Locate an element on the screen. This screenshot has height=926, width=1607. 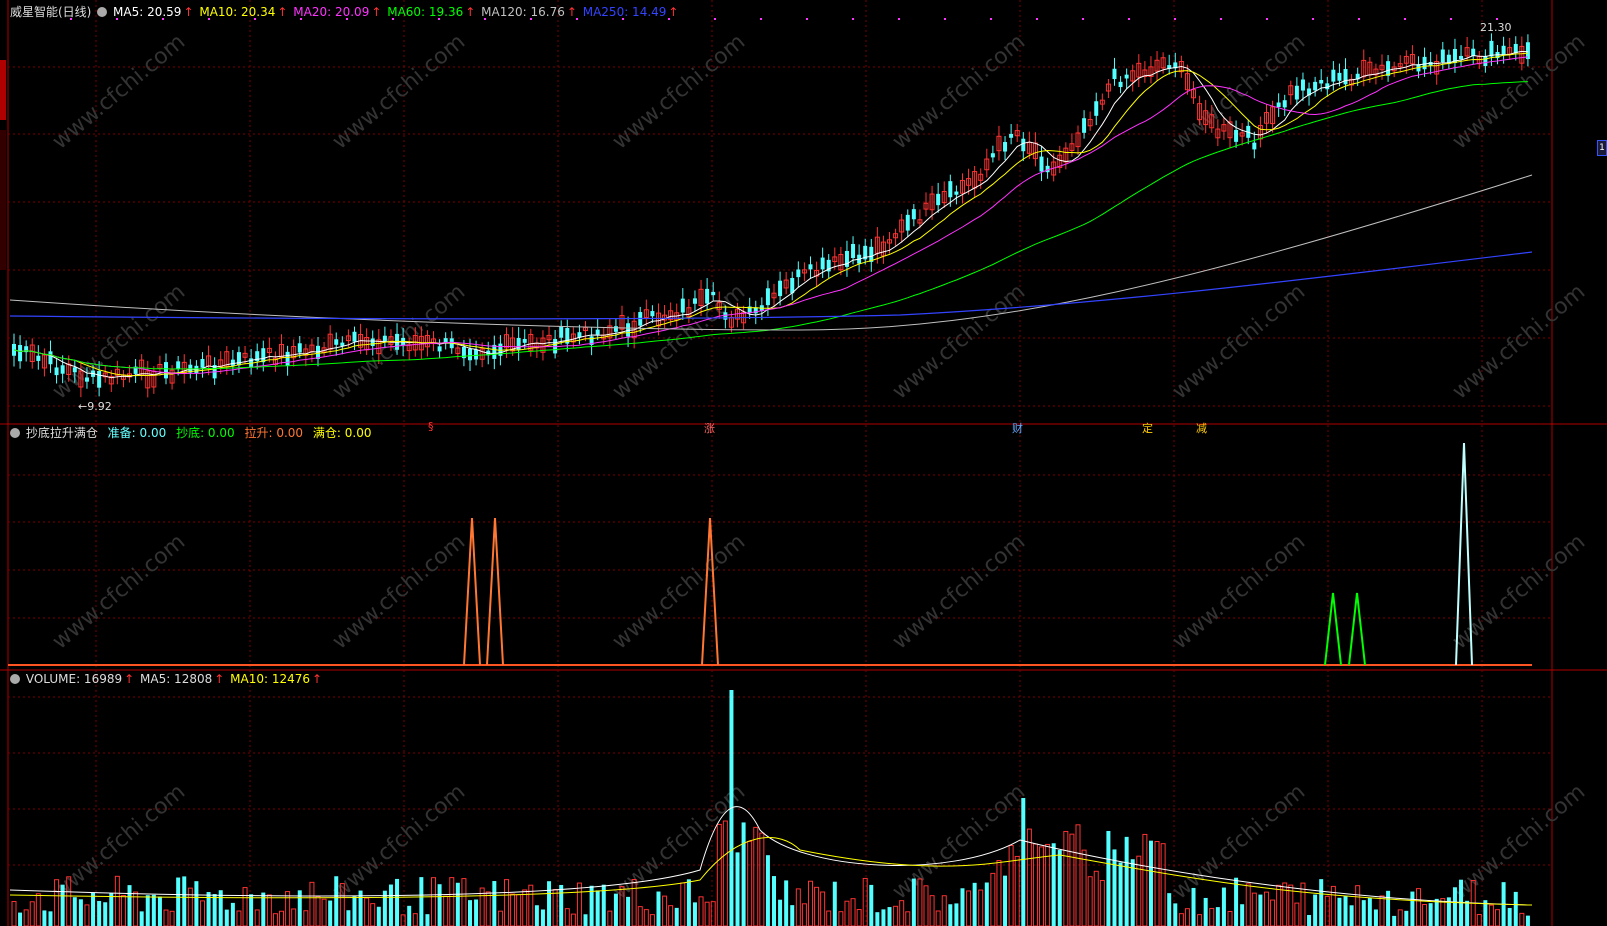
event-marker: 财 is located at coordinates (1017, 428).